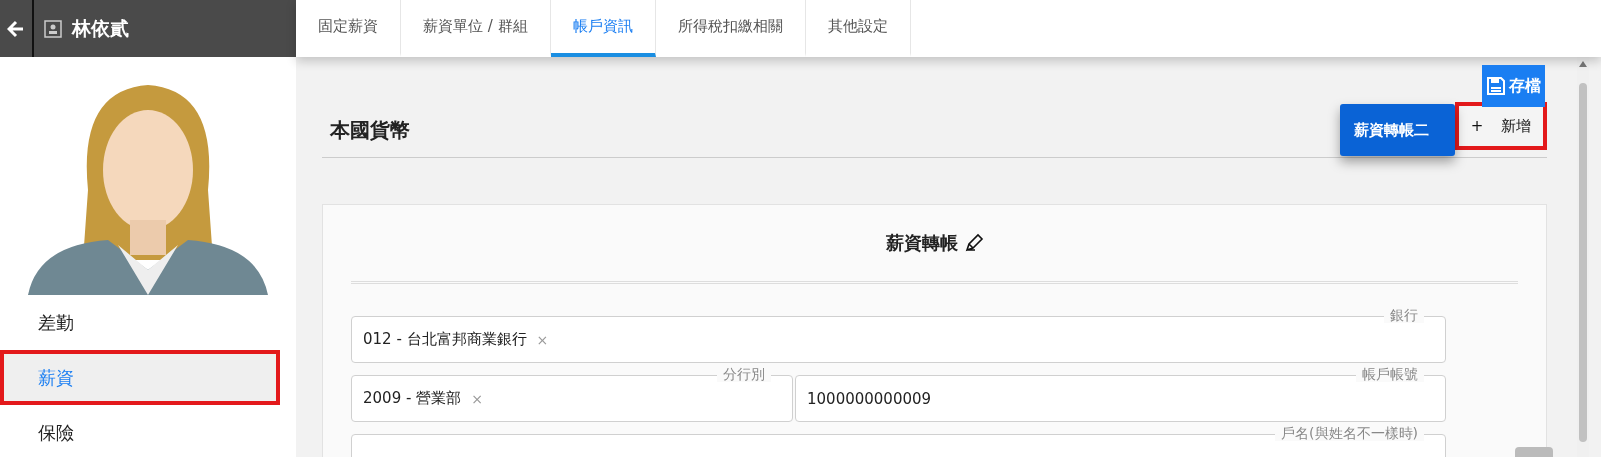 The width and height of the screenshot is (1601, 457). I want to click on field-label: 銀行, so click(1404, 315).